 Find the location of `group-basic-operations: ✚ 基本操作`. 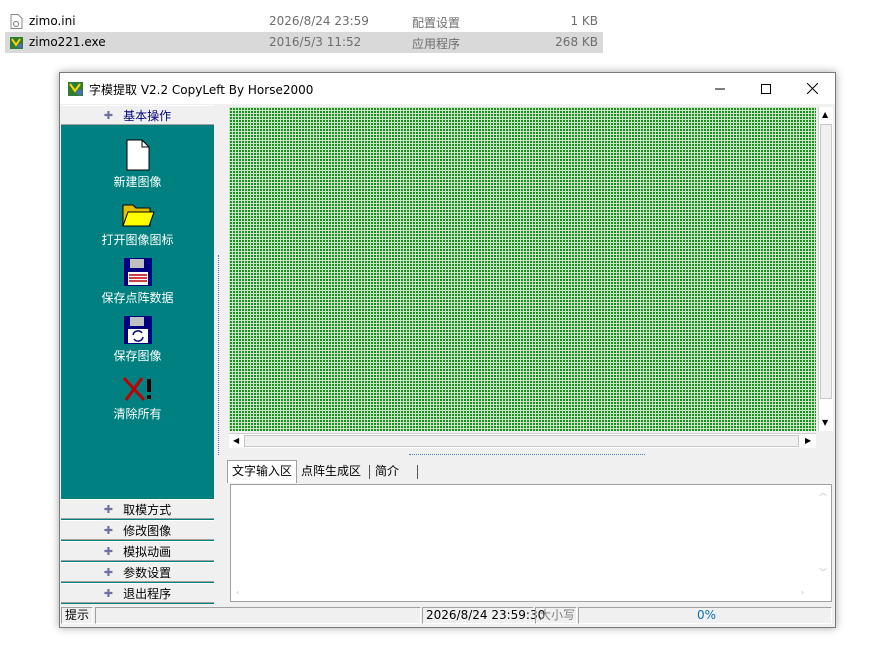

group-basic-operations: ✚ 基本操作 is located at coordinates (137, 115).